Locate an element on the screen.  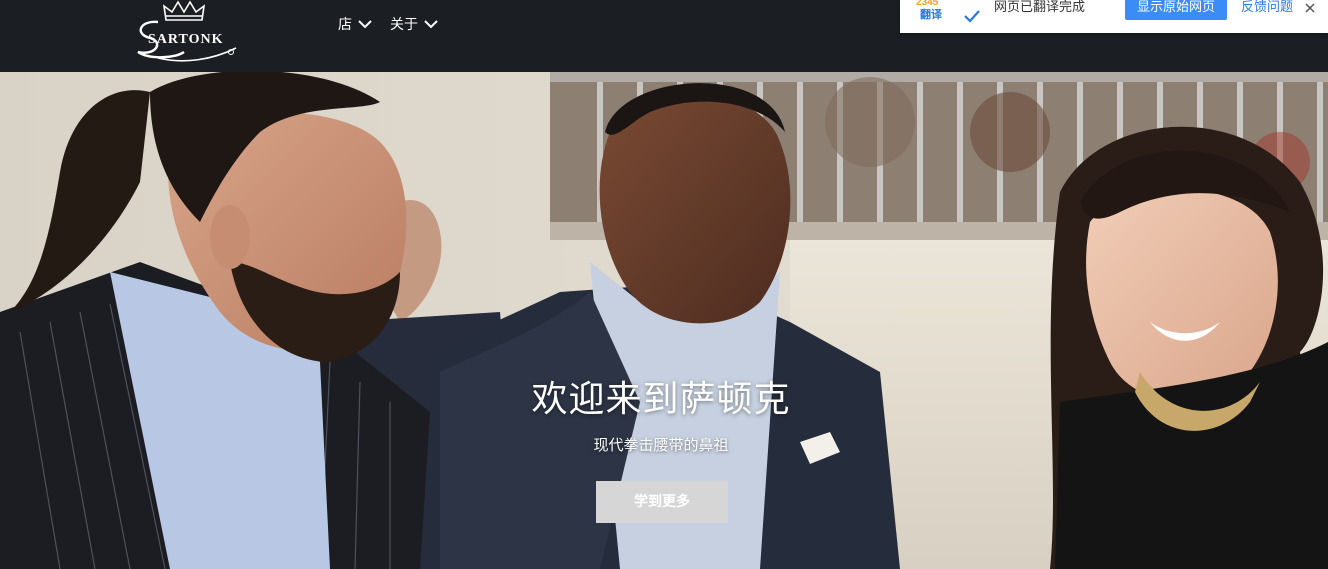
sartonk-logo: SARTONK is located at coordinates (184, 33).